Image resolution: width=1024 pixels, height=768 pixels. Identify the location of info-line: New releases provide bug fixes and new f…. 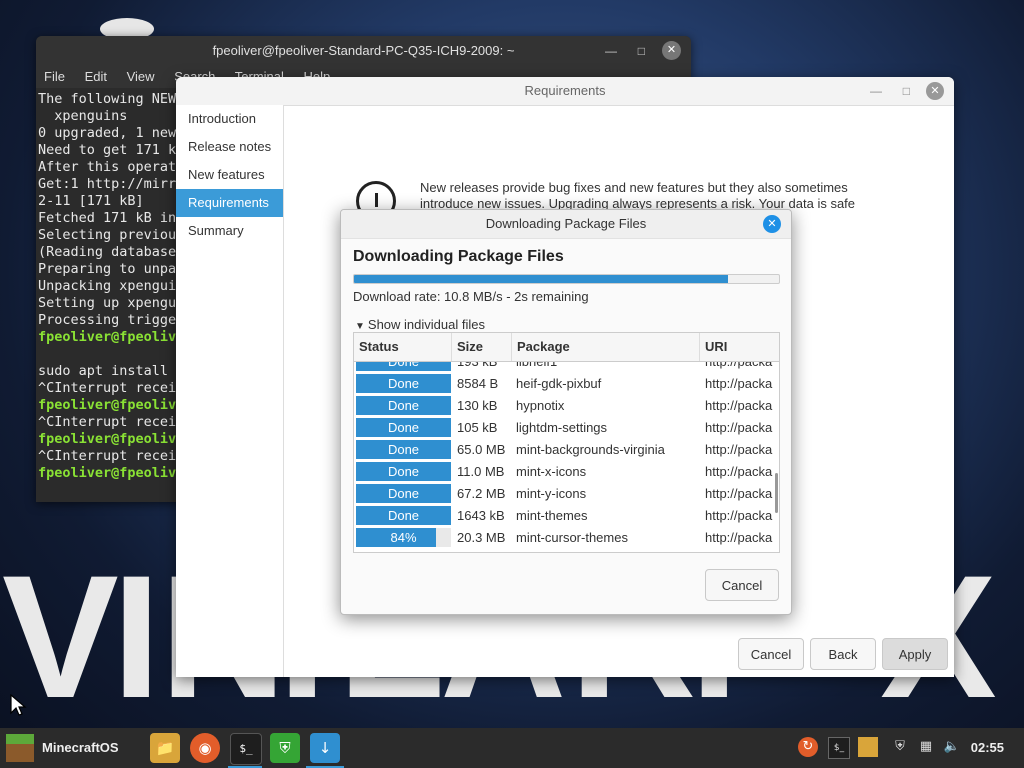
(634, 187).